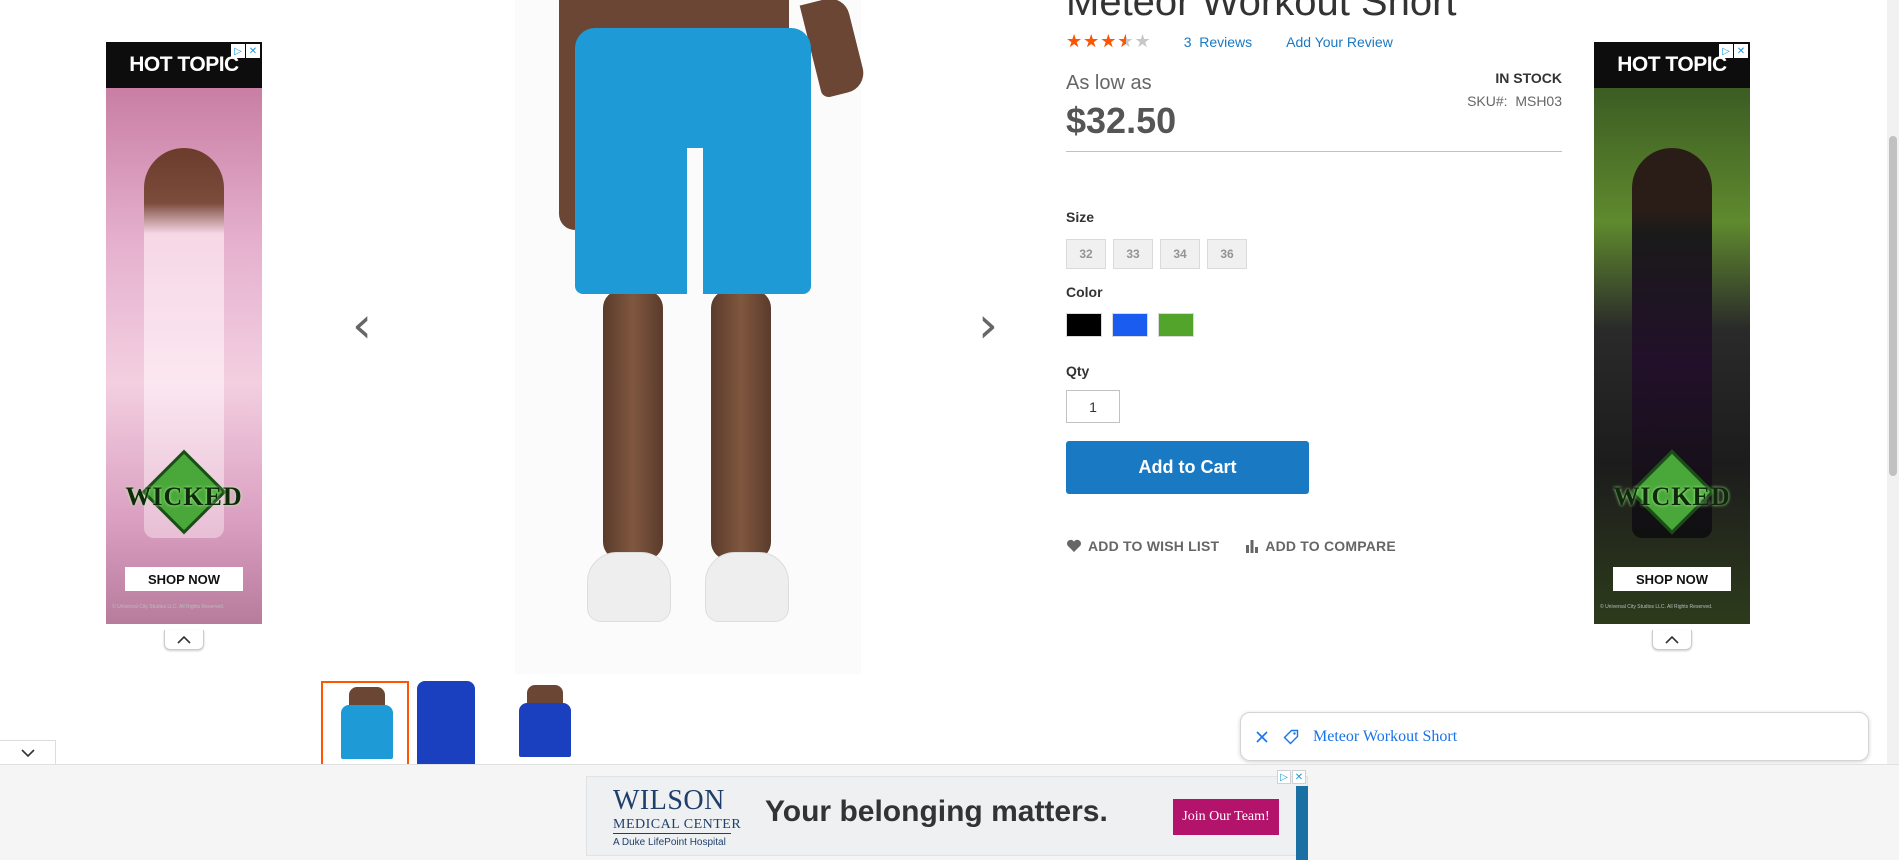 This screenshot has height=860, width=1899. Describe the element at coordinates (1893, 306) in the screenshot. I see `scrollbar-thumb` at that location.